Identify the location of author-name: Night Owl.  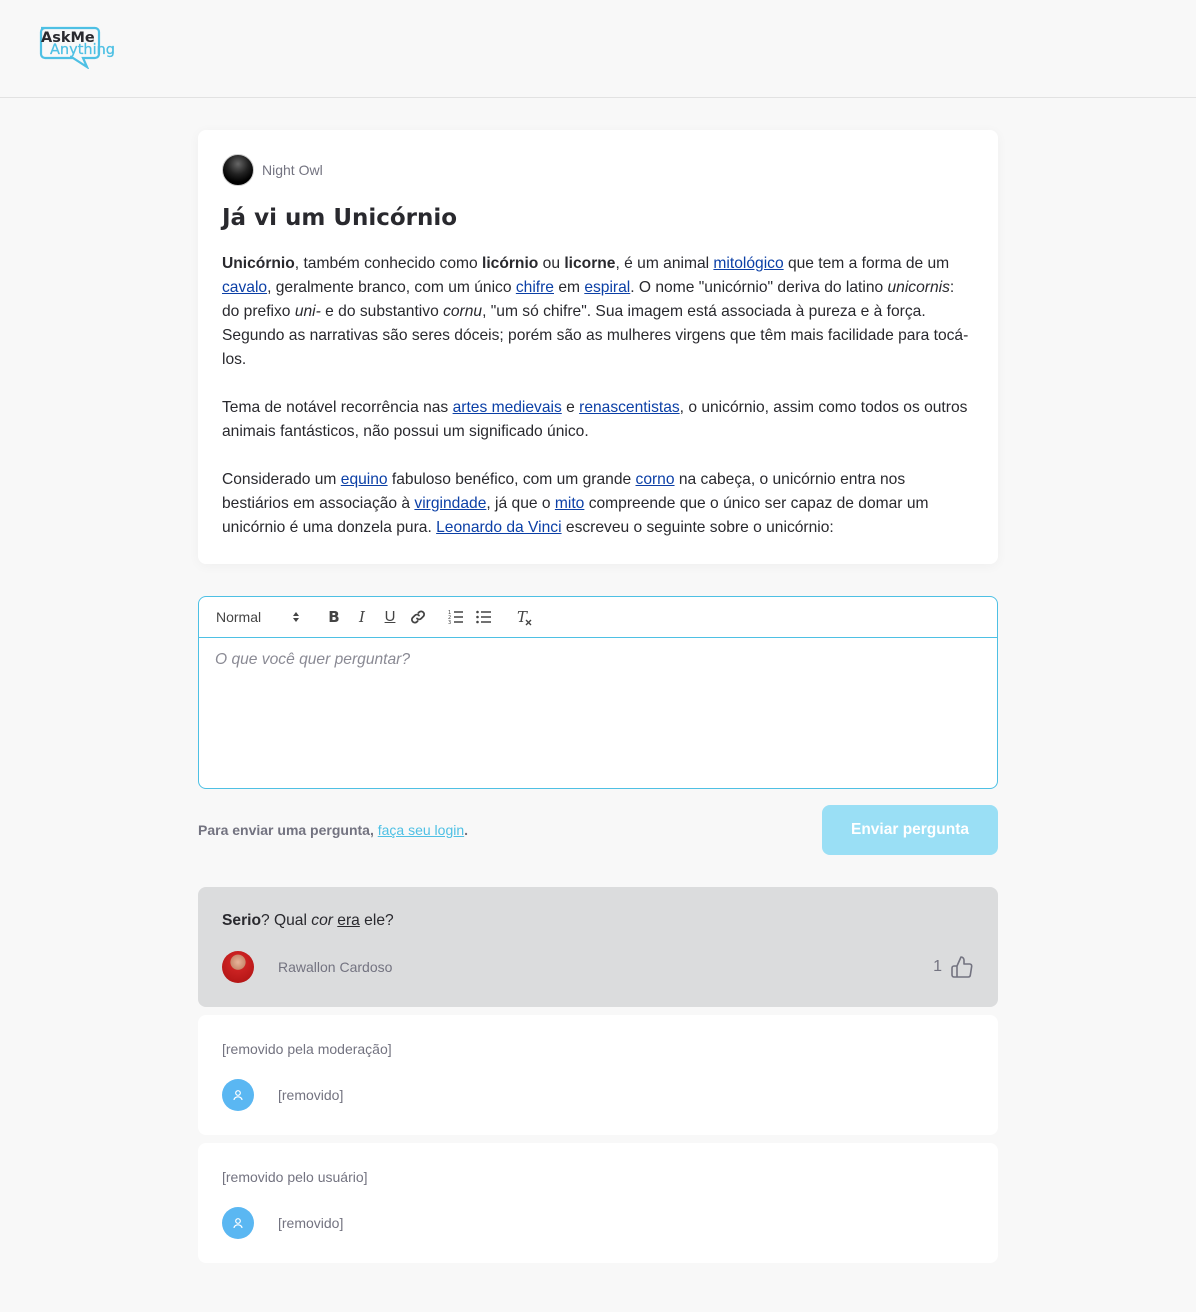
(292, 170).